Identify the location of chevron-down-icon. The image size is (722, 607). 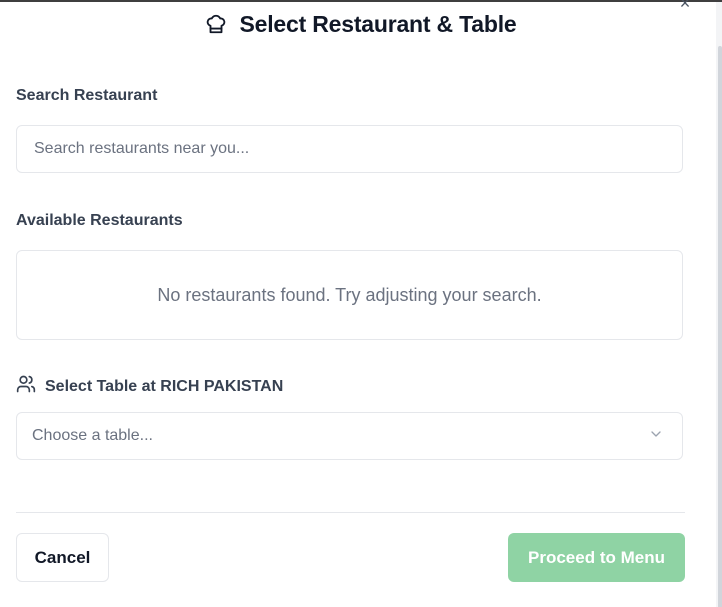
(656, 436).